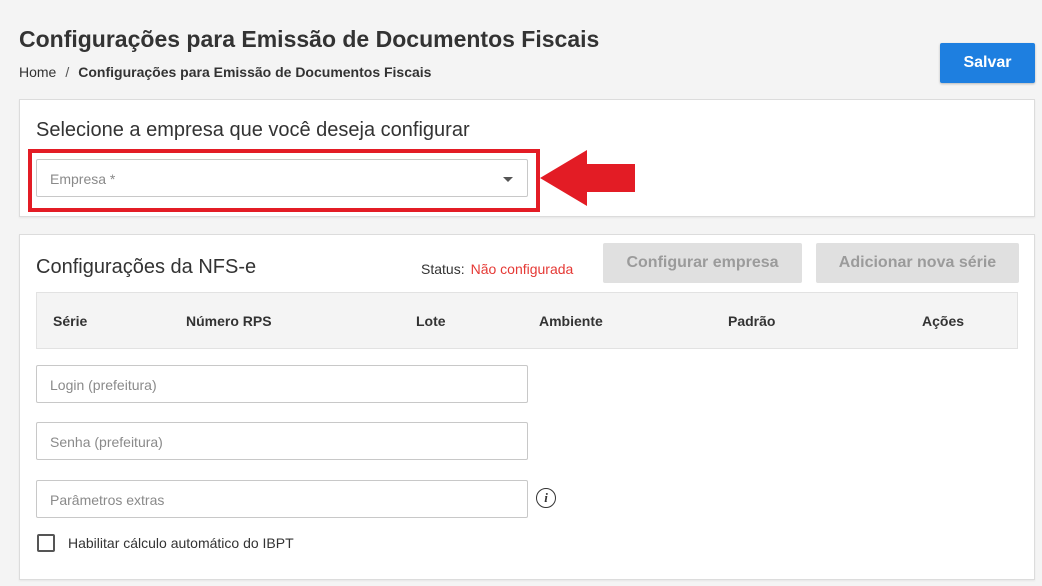  What do you see at coordinates (106, 442) in the screenshot?
I see `password-input-placeholder: Senha (prefeitura)` at bounding box center [106, 442].